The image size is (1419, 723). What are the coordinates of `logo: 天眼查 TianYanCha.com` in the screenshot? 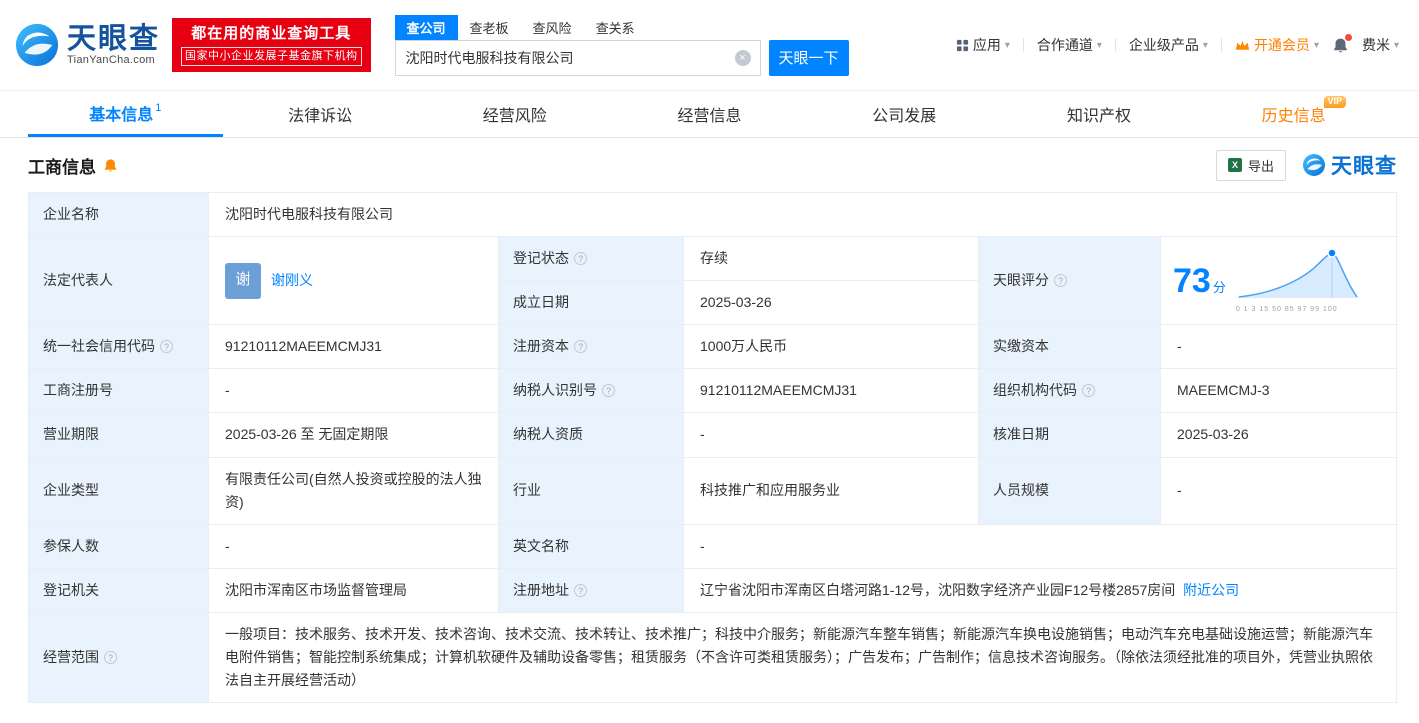 It's located at (87, 45).